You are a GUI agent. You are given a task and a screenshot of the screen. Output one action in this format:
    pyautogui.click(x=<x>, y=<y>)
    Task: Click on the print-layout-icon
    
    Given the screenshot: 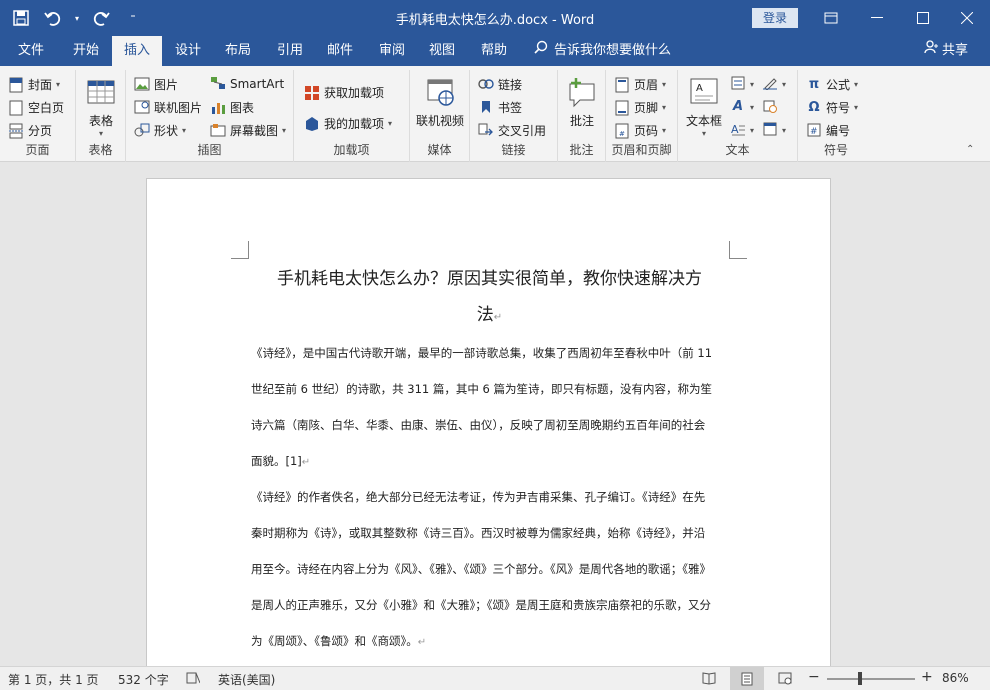 What is the action you would take?
    pyautogui.click(x=747, y=678)
    